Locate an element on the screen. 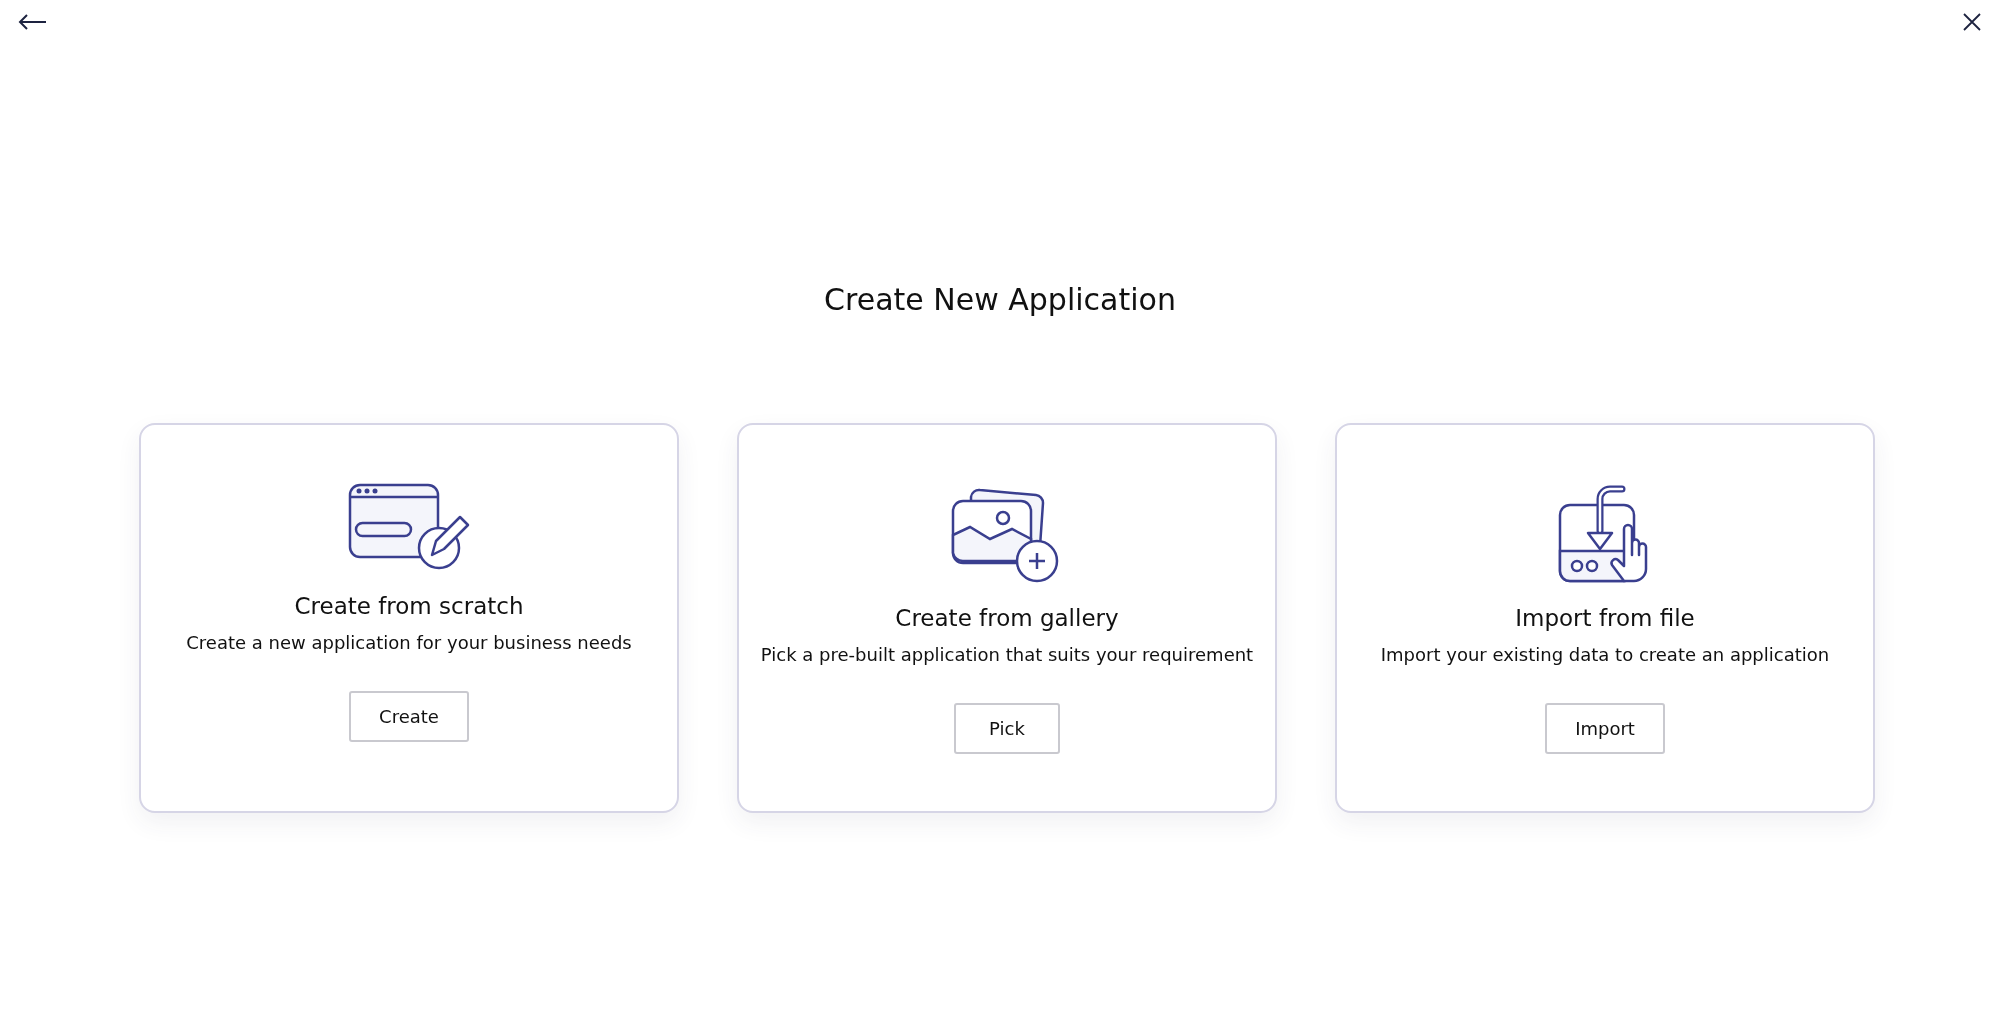 This screenshot has width=2000, height=1031. action-button: Import is located at coordinates (1605, 728).